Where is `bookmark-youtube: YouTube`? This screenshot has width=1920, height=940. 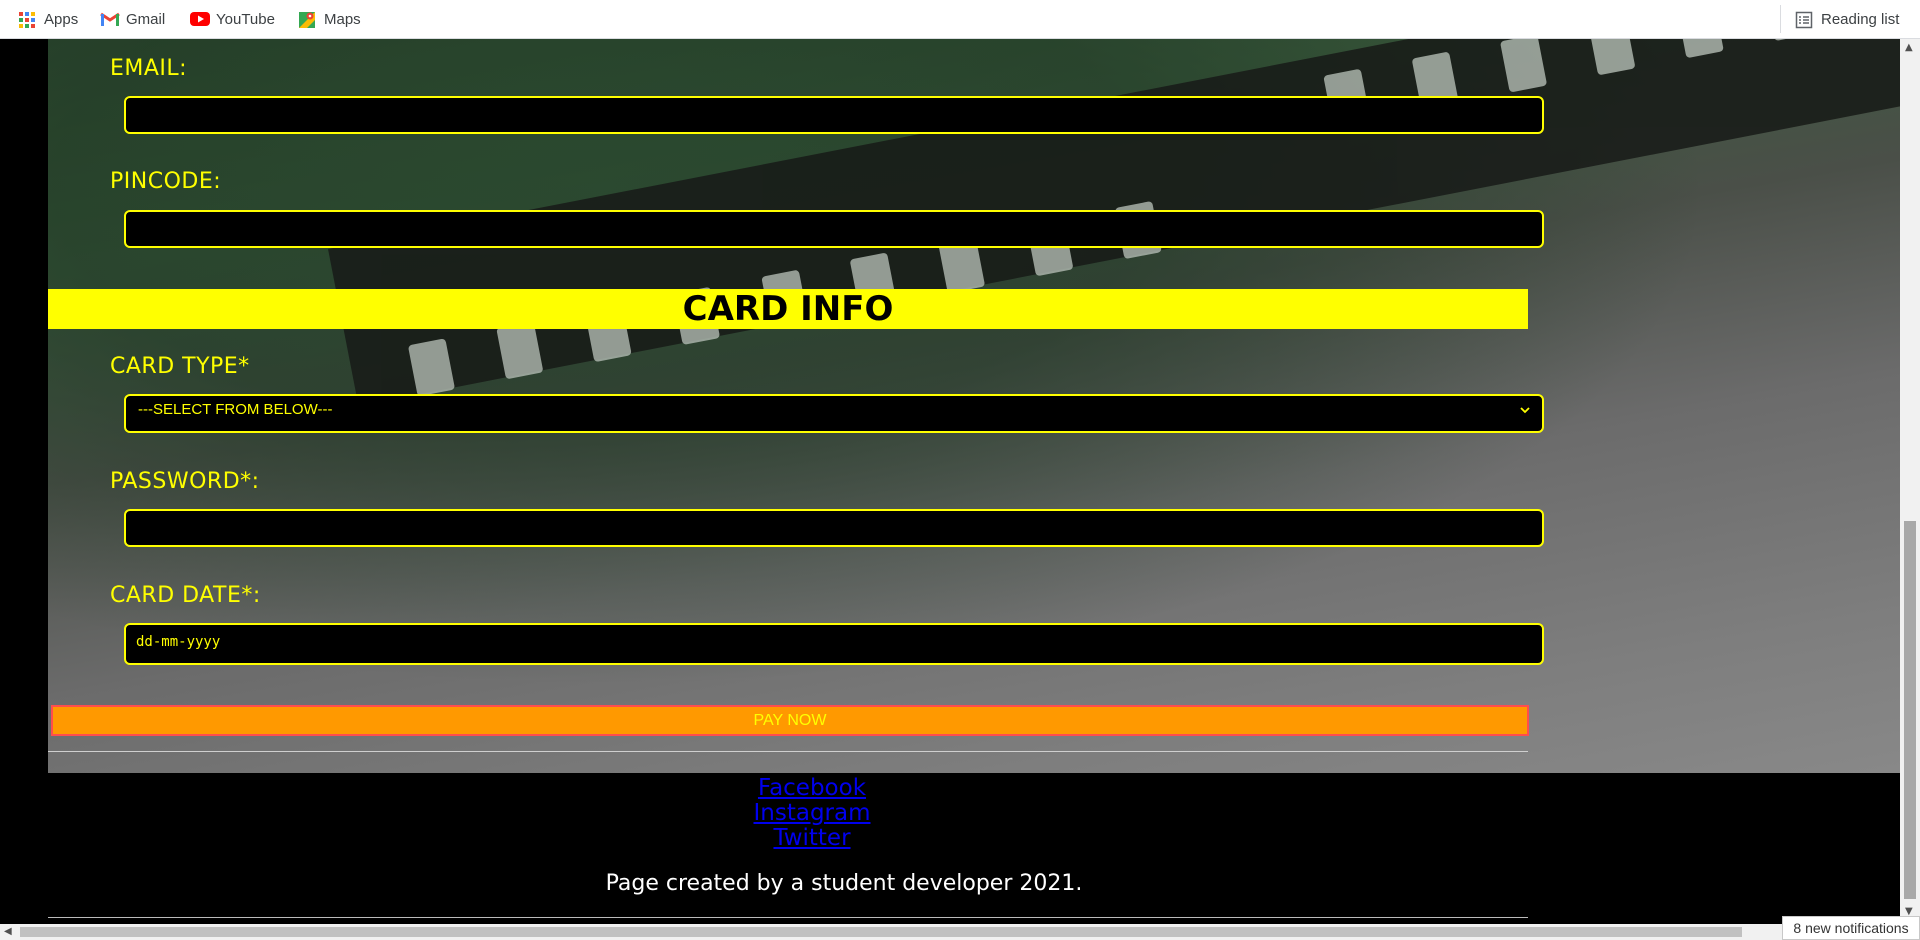 bookmark-youtube: YouTube is located at coordinates (232, 19).